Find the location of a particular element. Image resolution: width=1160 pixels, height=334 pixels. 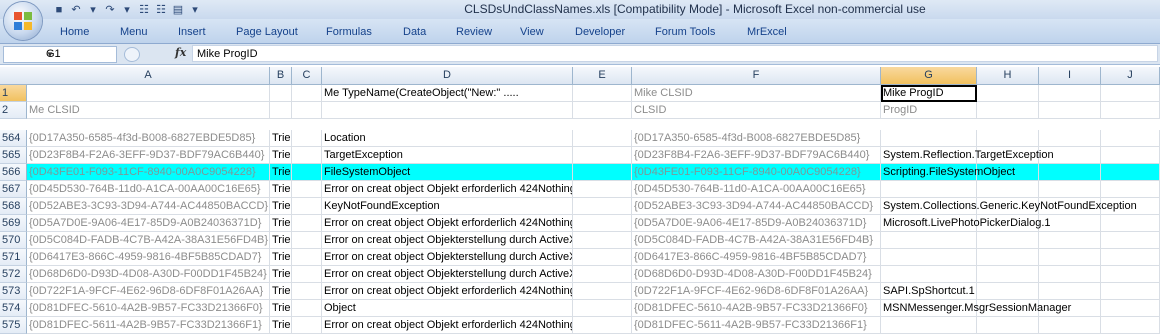

row-header: 575 is located at coordinates (13, 325).